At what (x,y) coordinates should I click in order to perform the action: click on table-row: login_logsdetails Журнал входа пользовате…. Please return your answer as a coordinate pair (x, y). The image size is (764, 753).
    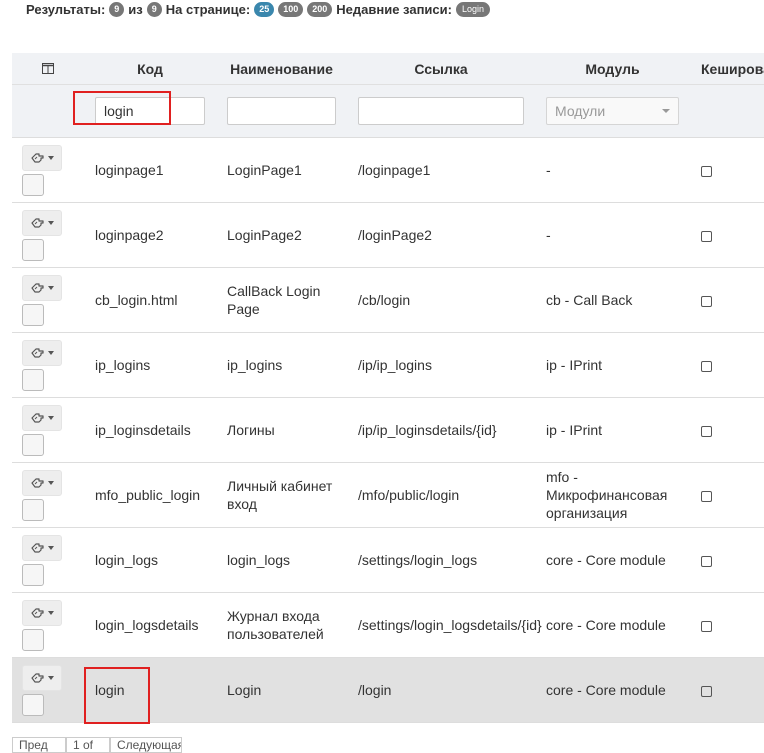
    Looking at the image, I should click on (388, 625).